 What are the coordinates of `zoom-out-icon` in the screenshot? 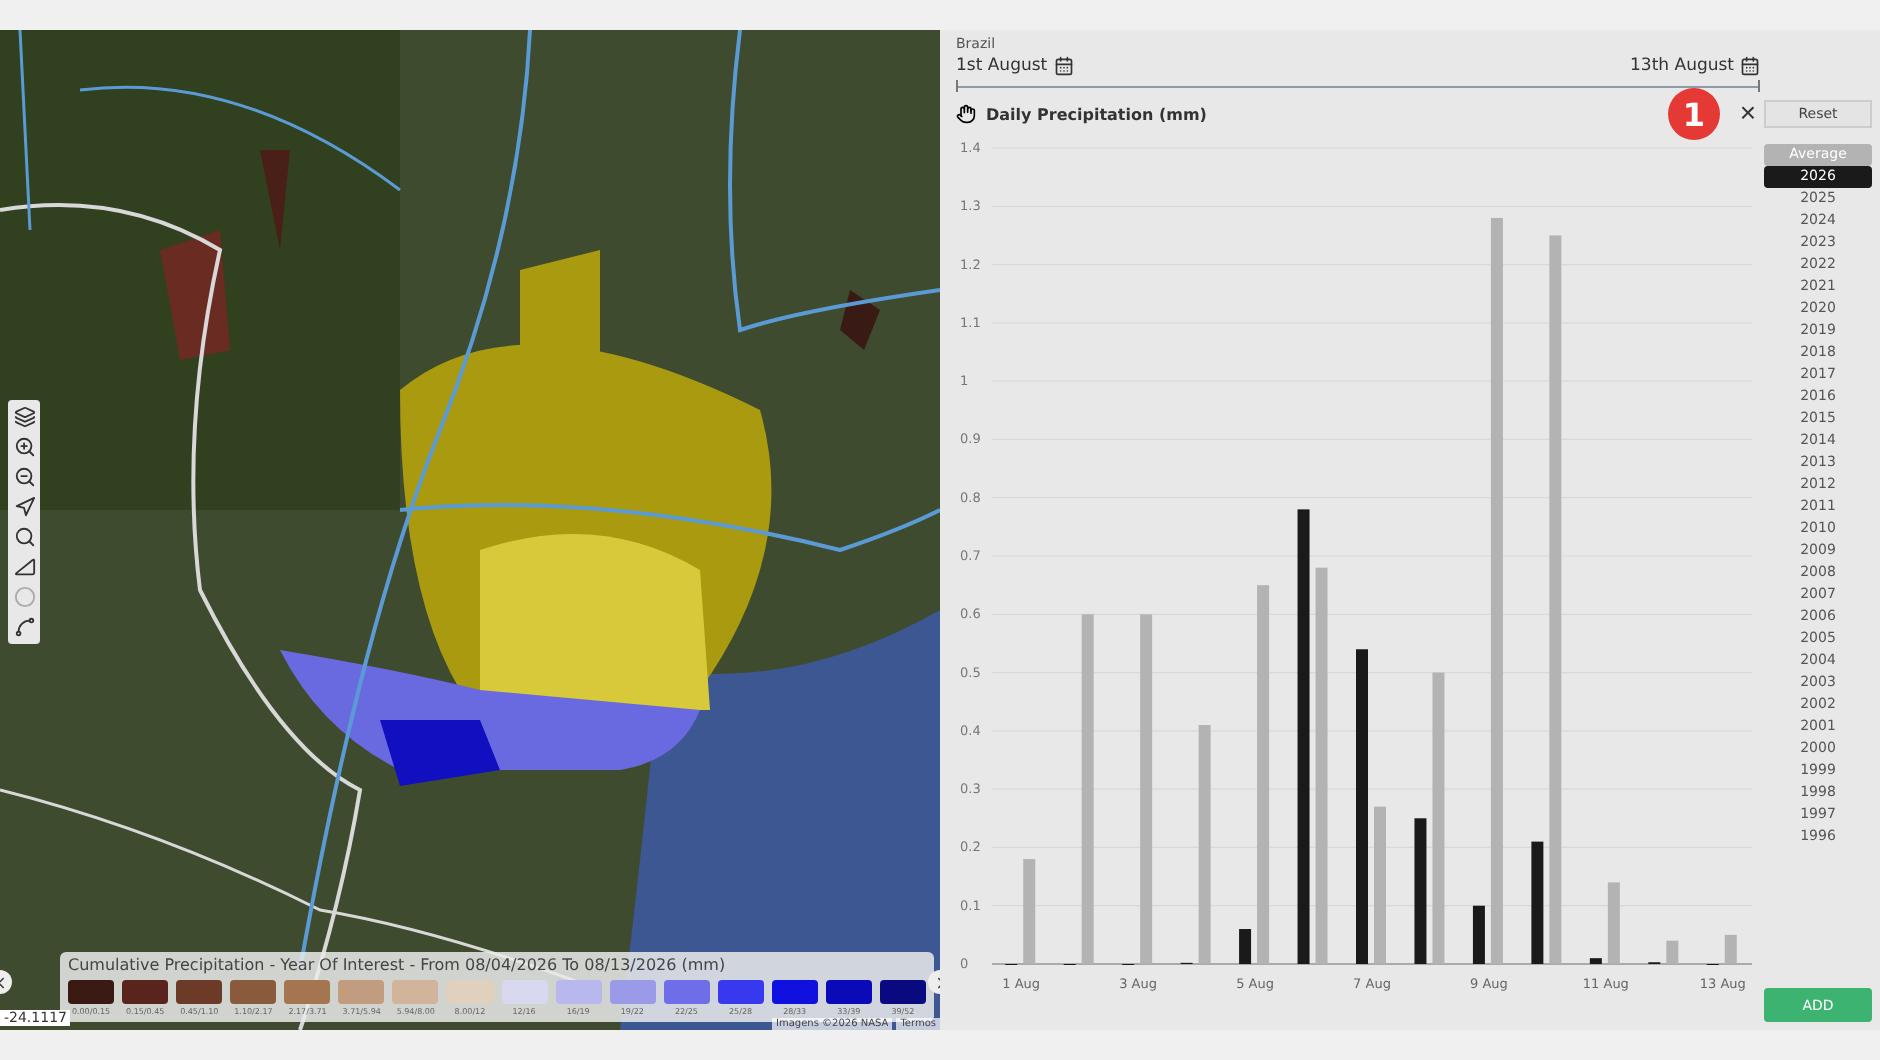 It's located at (24, 477).